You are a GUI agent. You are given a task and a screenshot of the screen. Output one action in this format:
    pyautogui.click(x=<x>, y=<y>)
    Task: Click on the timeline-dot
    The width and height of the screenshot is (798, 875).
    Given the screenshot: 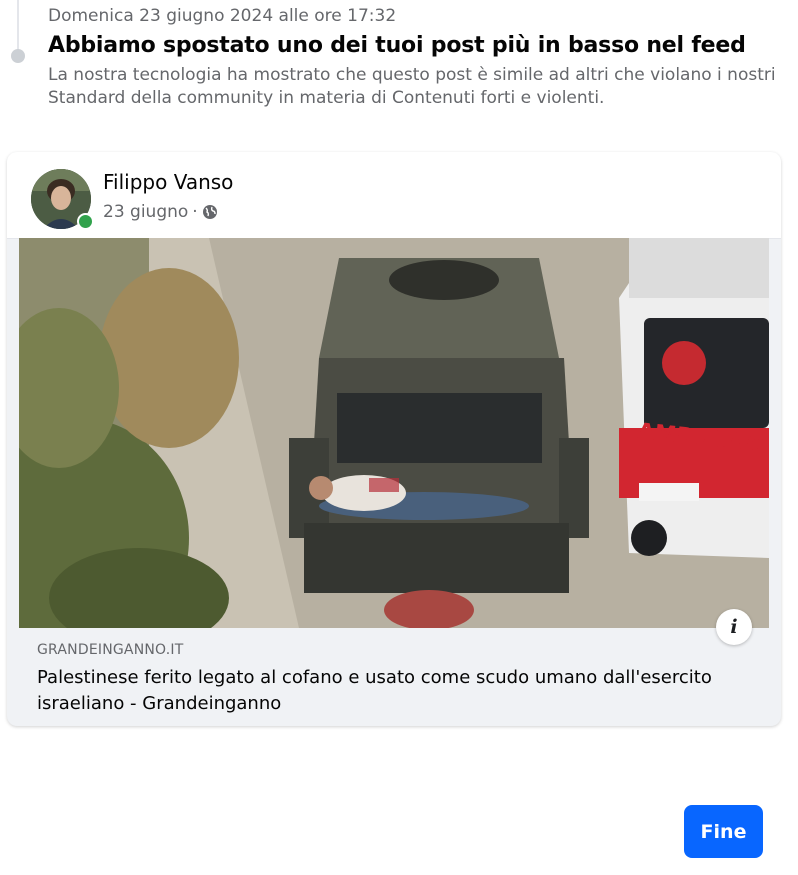 What is the action you would take?
    pyautogui.click(x=18, y=56)
    